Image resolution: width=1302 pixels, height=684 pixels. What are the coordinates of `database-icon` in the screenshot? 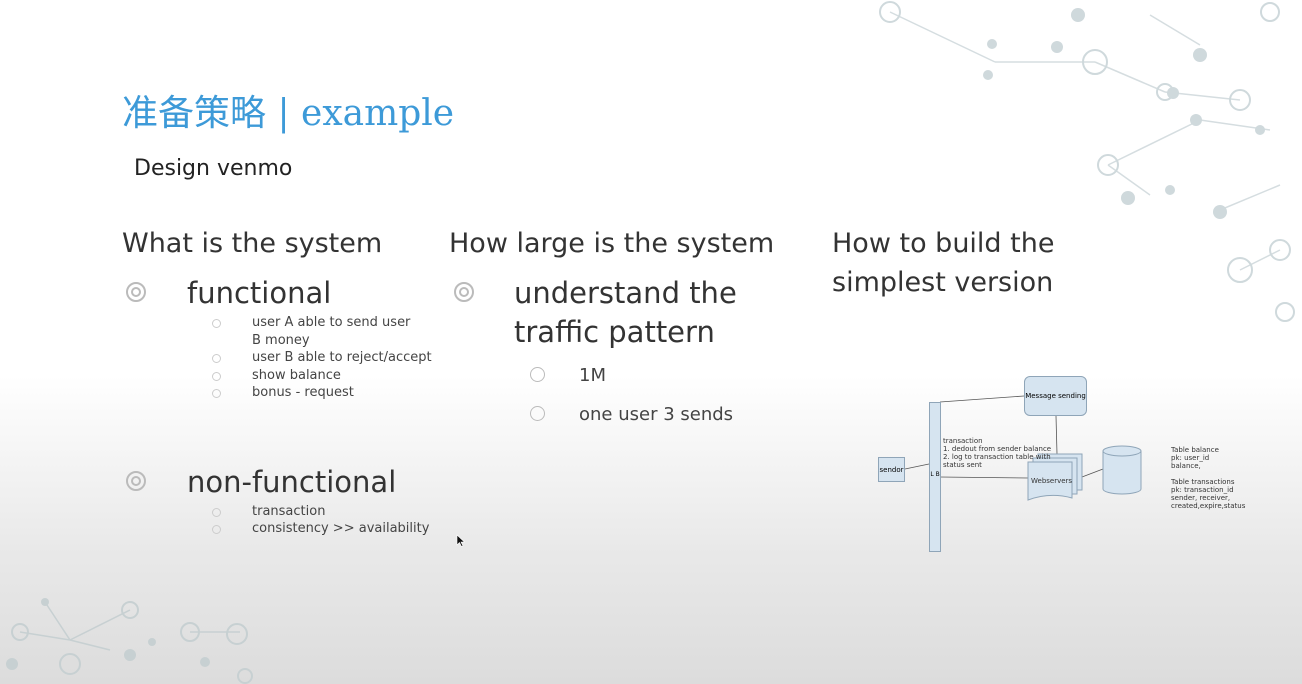 It's located at (1122, 470).